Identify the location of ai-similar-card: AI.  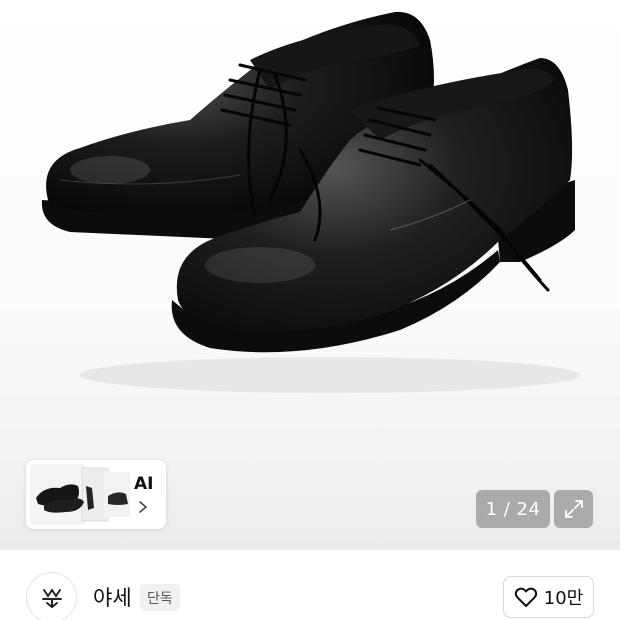
(96, 494).